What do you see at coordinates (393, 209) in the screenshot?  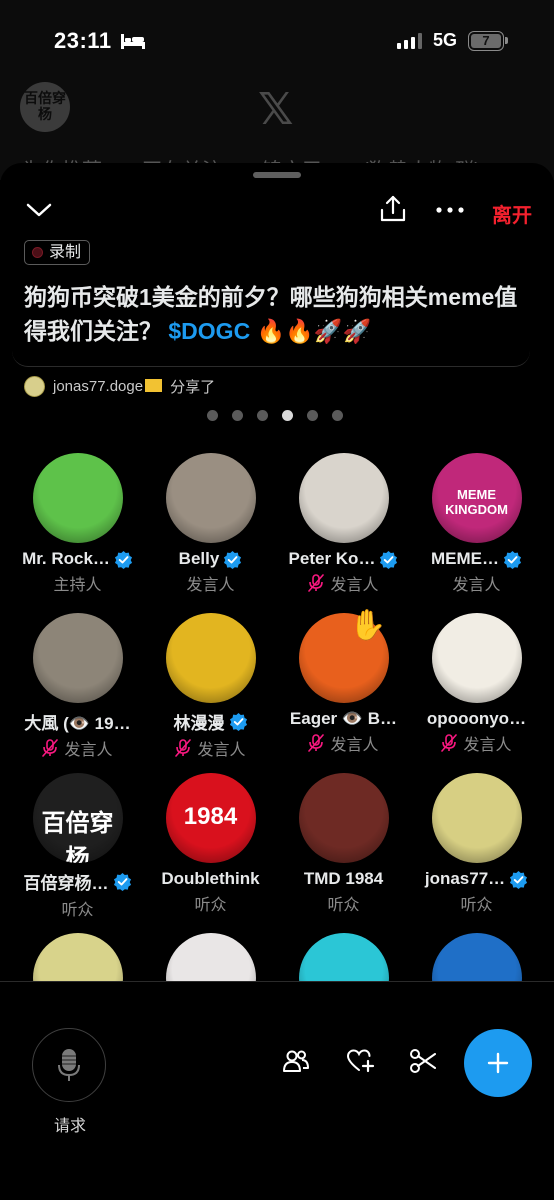 I see `share-icon` at bounding box center [393, 209].